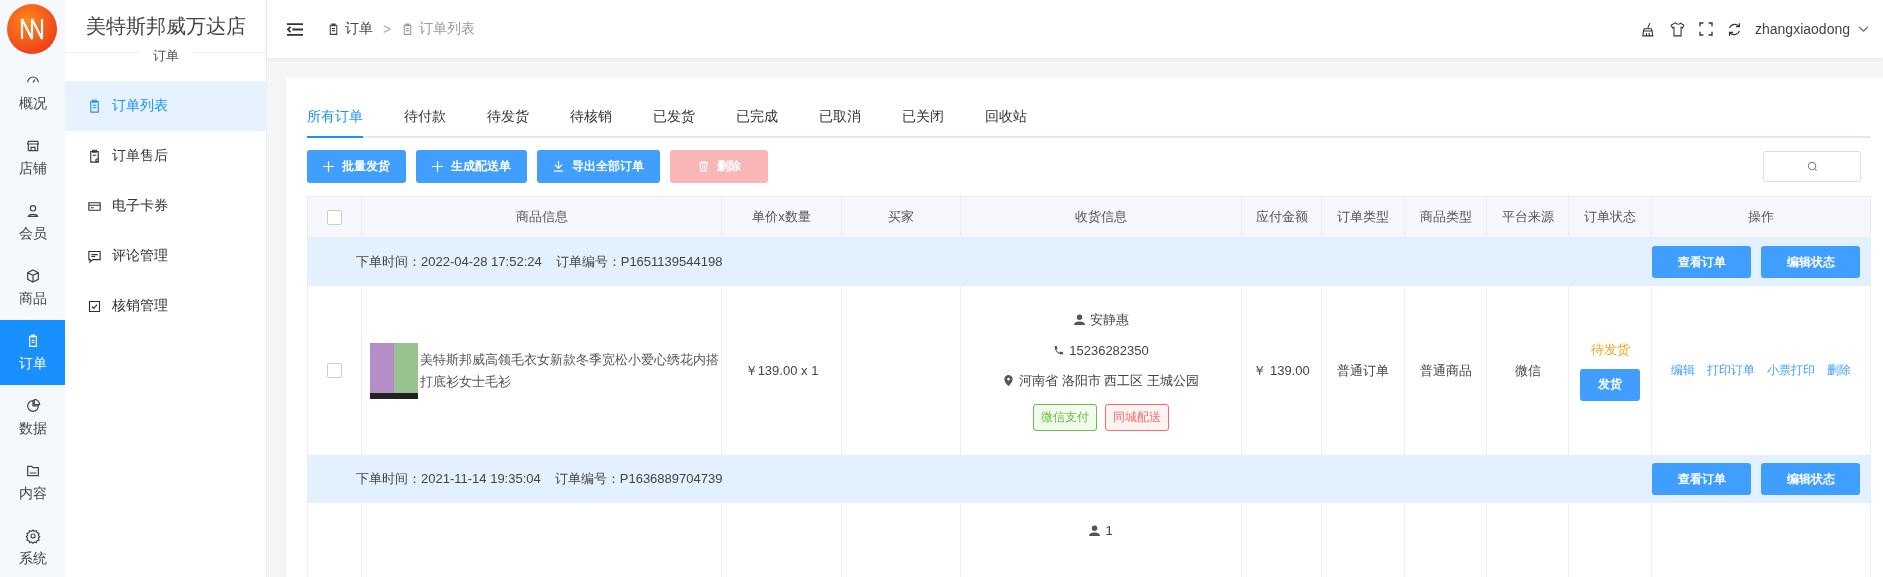 Image resolution: width=1883 pixels, height=577 pixels. Describe the element at coordinates (32, 482) in the screenshot. I see `nav-item: 内容` at that location.